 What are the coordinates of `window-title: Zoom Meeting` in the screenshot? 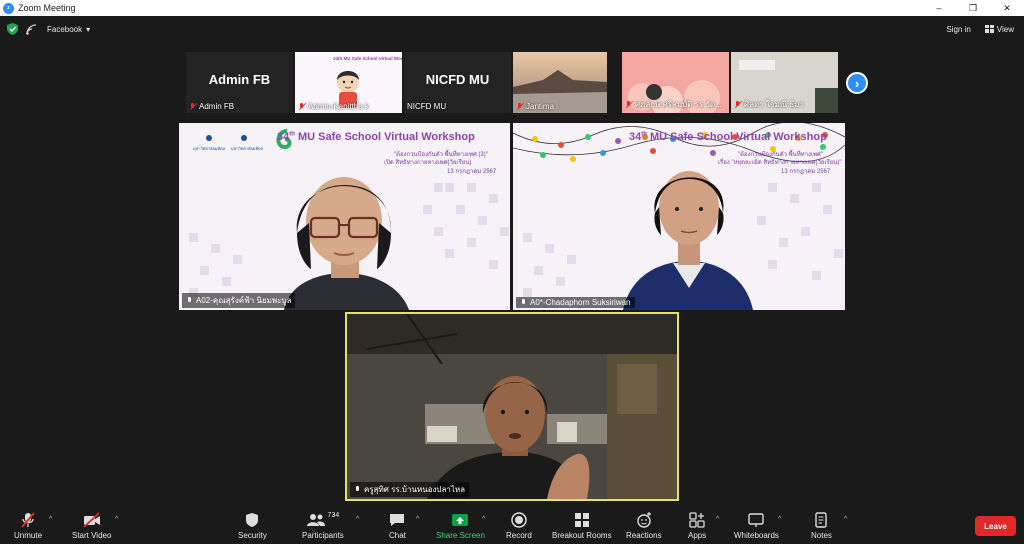 It's located at (47, 8).